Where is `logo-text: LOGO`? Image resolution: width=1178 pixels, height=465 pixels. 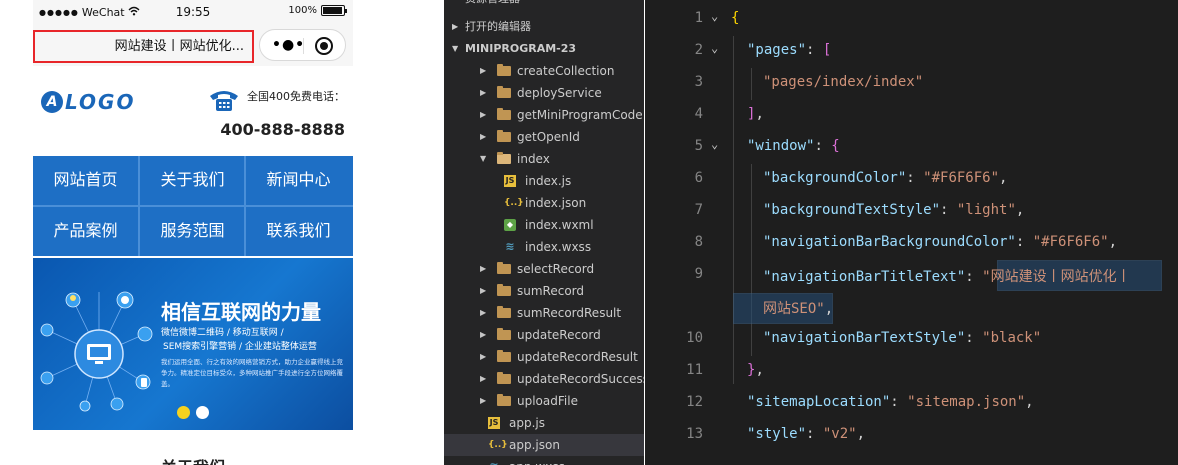 logo-text: LOGO is located at coordinates (100, 102).